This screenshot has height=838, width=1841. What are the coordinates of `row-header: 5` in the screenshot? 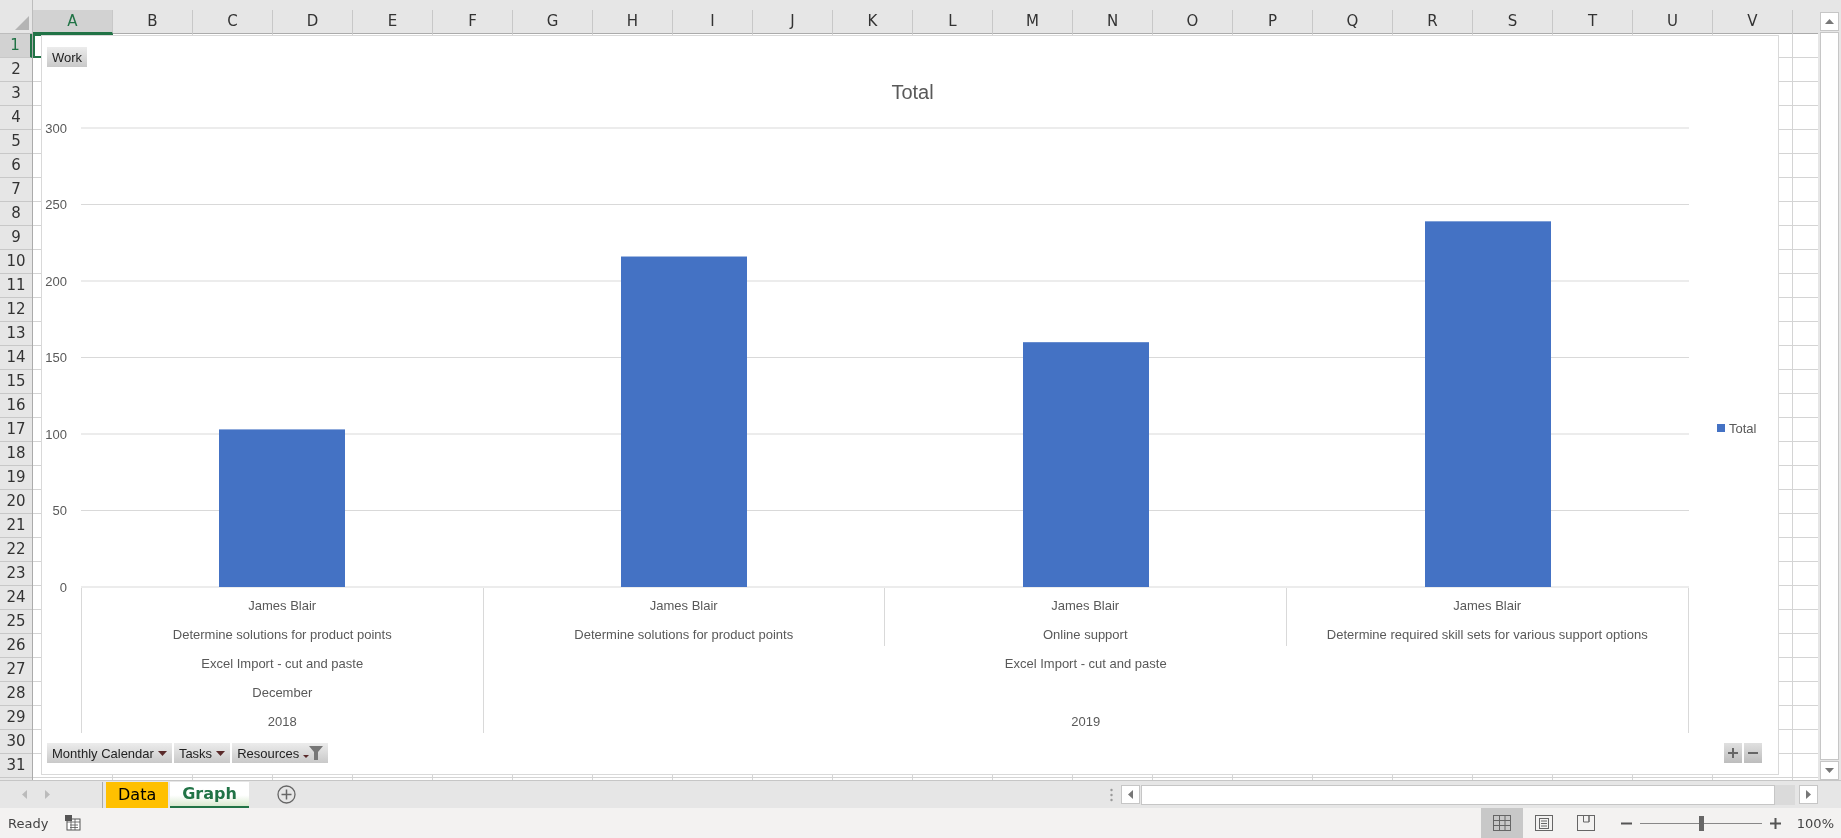 It's located at (16, 142).